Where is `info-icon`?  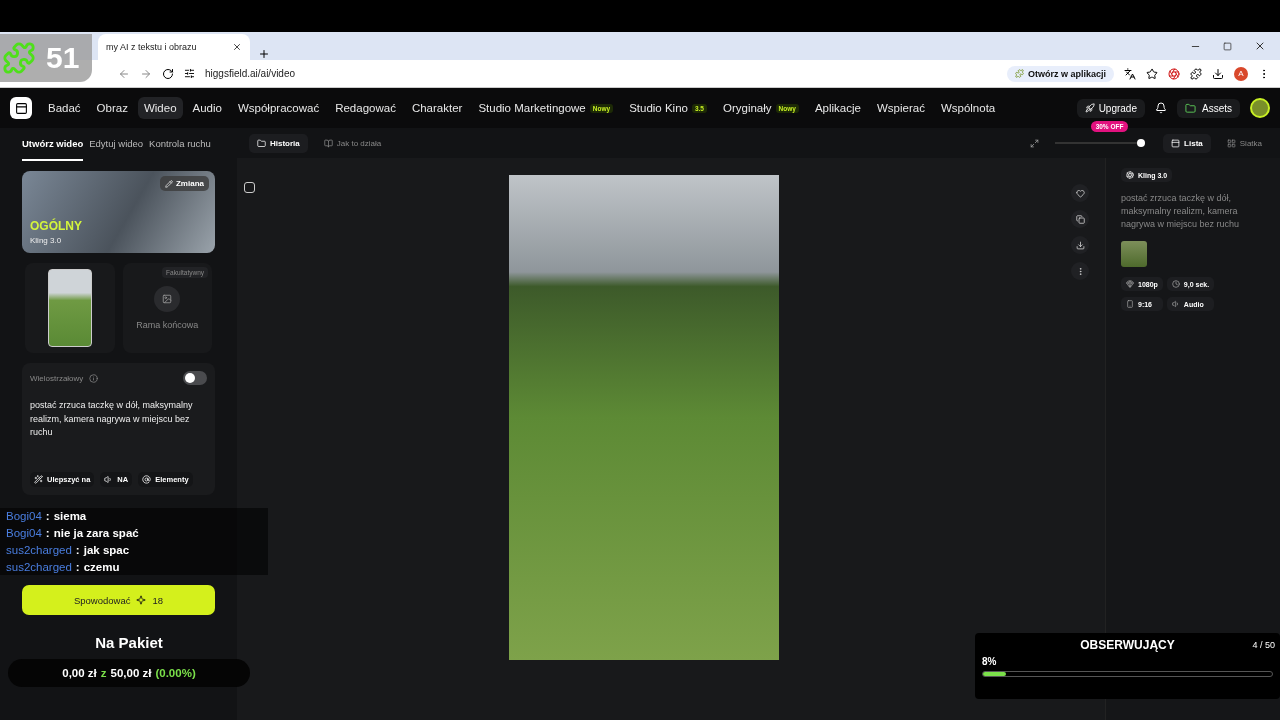 info-icon is located at coordinates (94, 378).